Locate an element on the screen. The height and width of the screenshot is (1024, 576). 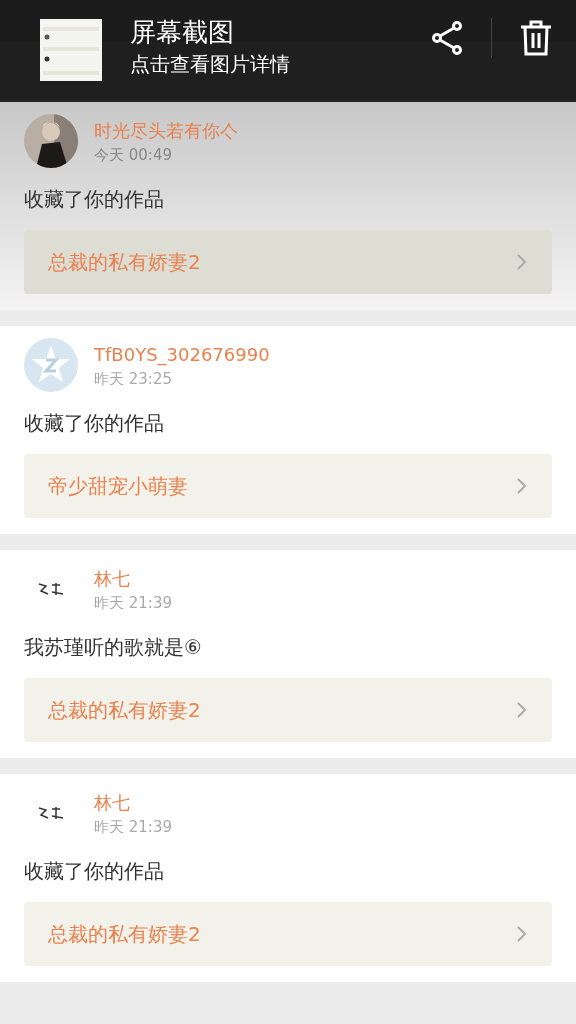
delete-icon is located at coordinates (536, 38).